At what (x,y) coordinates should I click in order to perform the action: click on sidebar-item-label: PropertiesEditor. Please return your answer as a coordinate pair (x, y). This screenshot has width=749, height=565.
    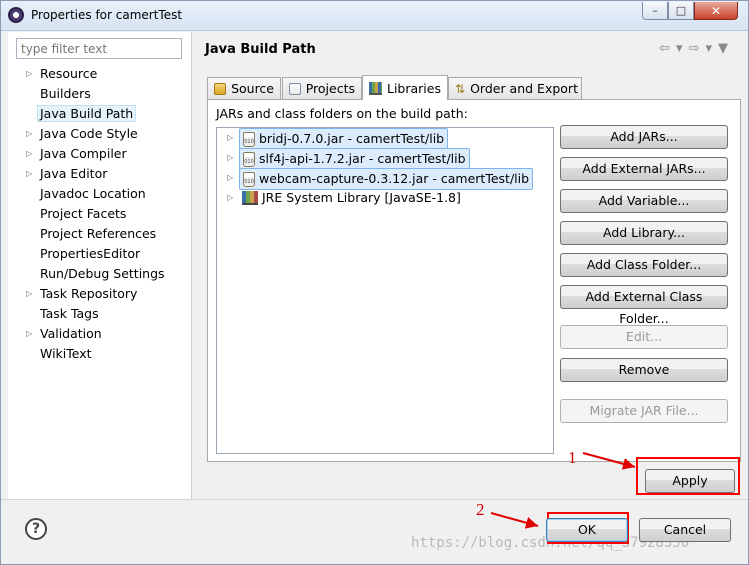
    Looking at the image, I should click on (90, 253).